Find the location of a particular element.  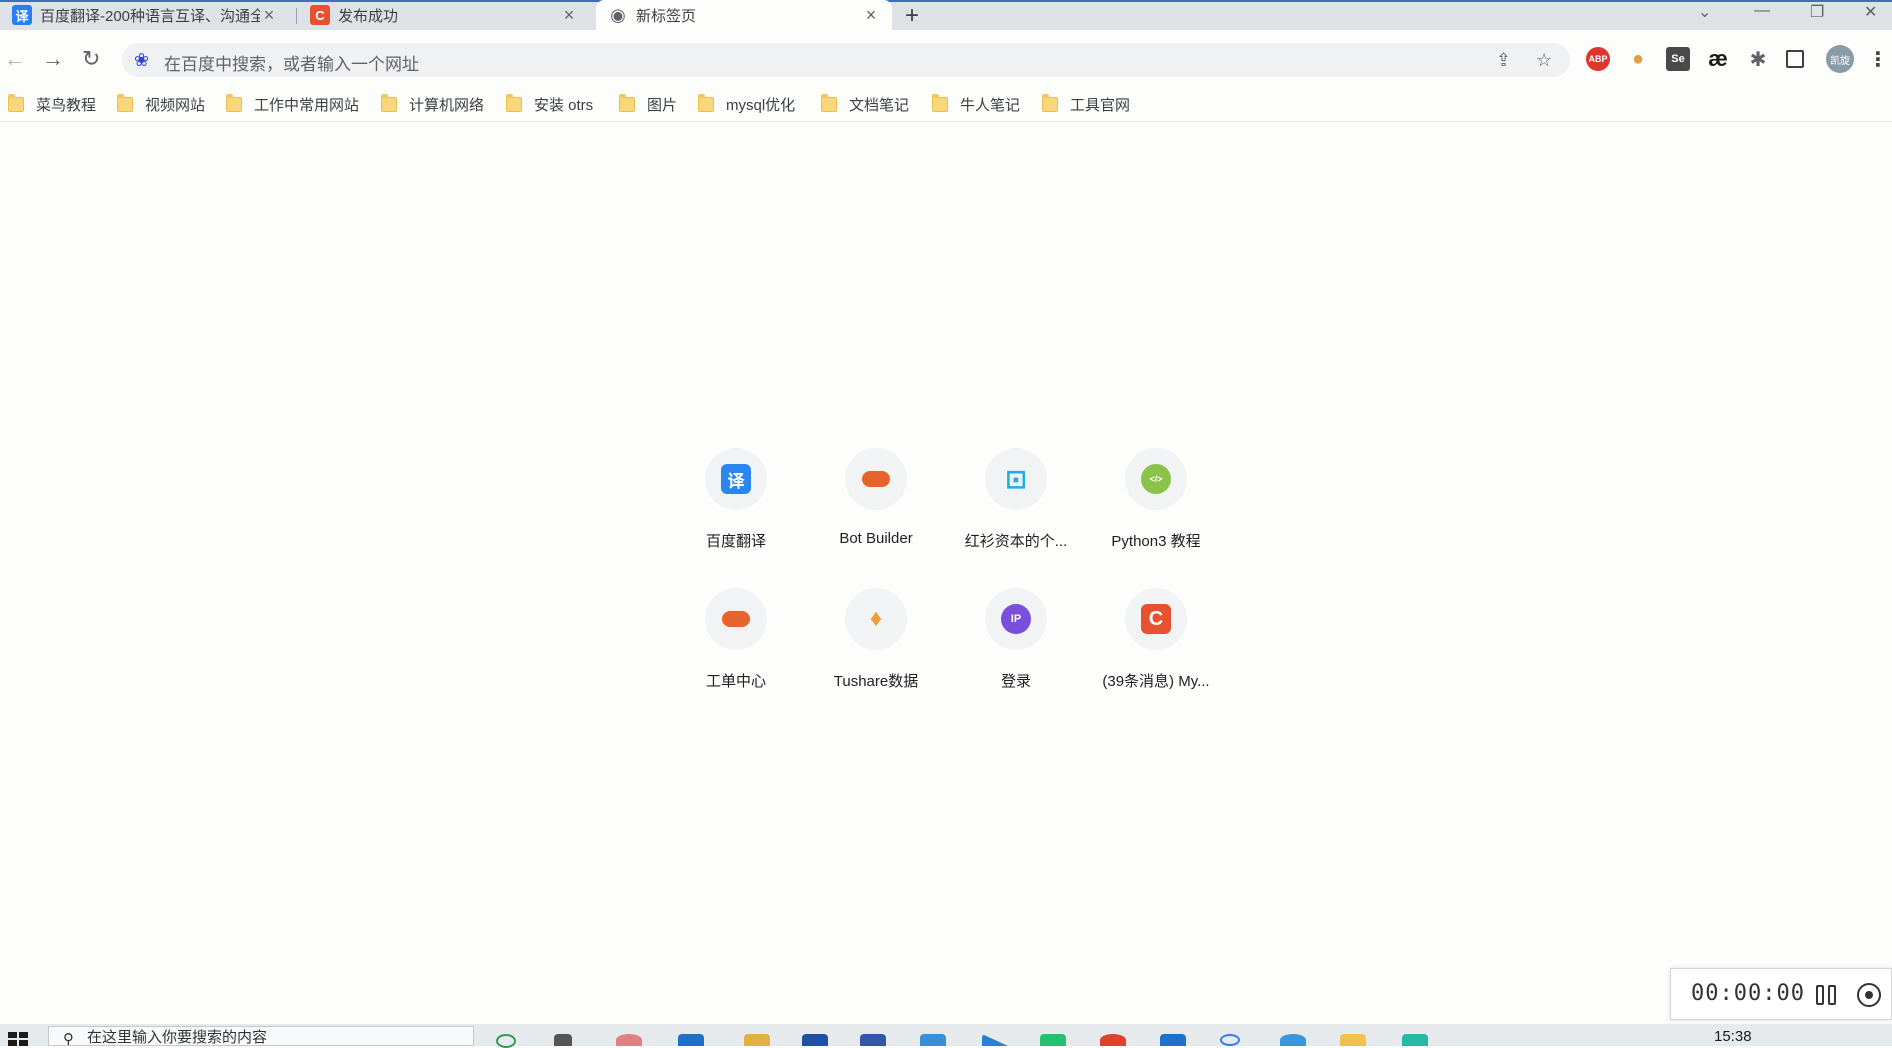

shortcut-python3: </> Python3 教程 is located at coordinates (1156, 506).